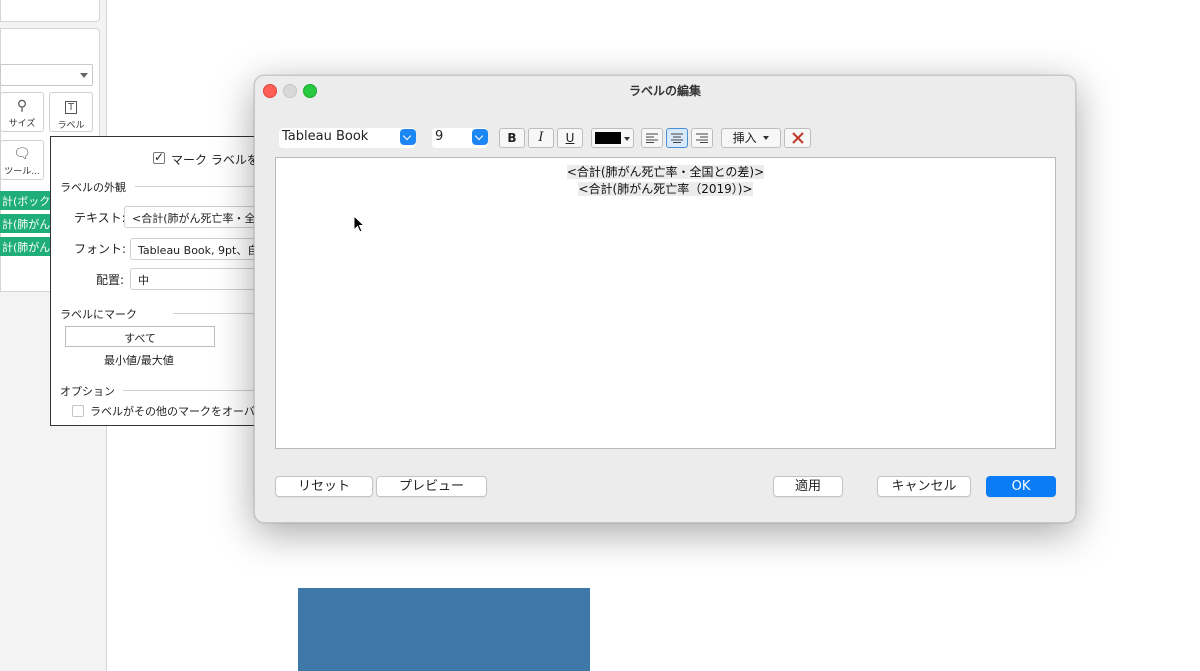 The image size is (1200, 671). I want to click on align-center-icon, so click(677, 138).